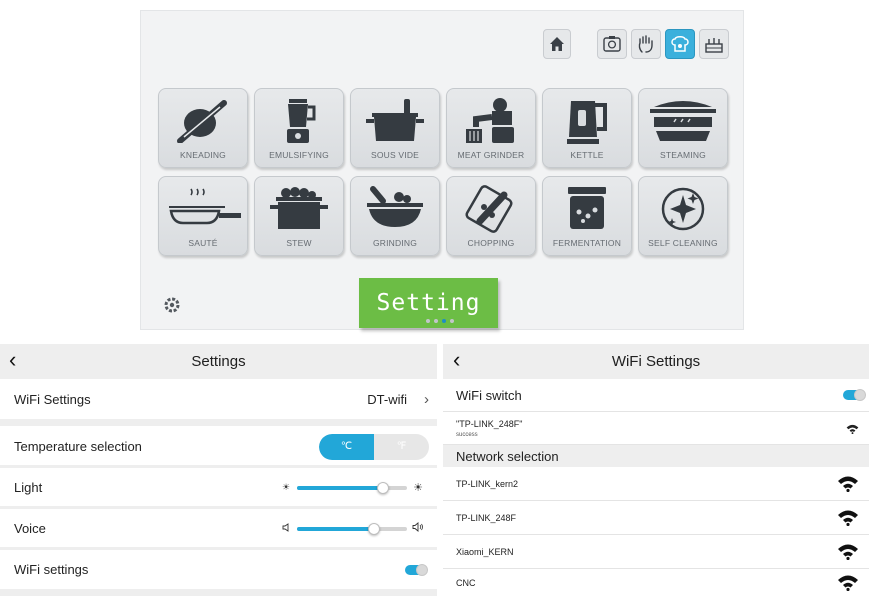 This screenshot has width=869, height=596. I want to click on light-slider-handle, so click(382, 487).